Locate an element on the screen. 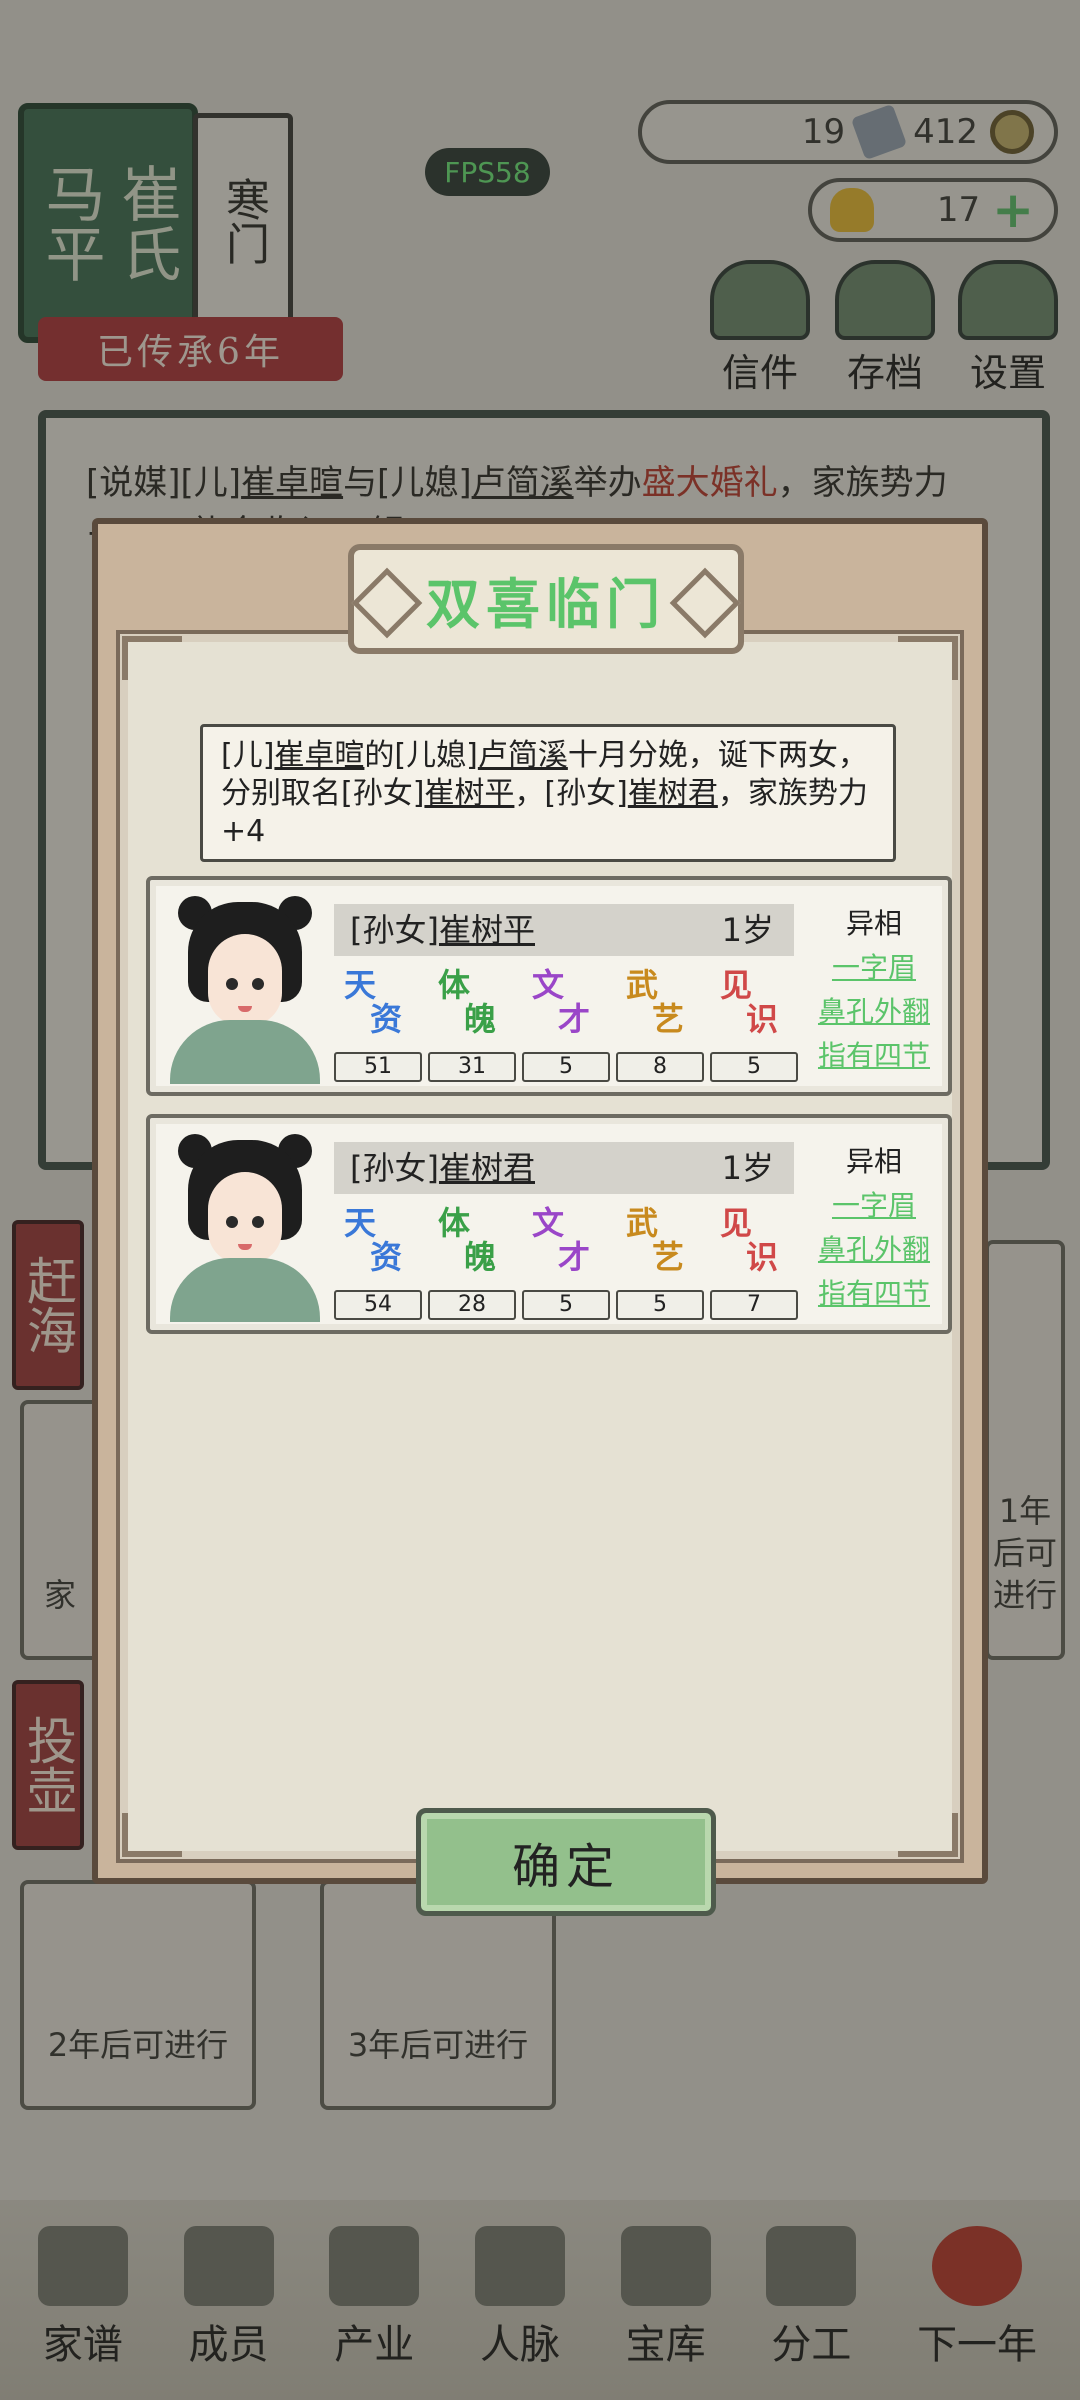 This screenshot has height=2400, width=1080. stat-value: 7 is located at coordinates (754, 1305).